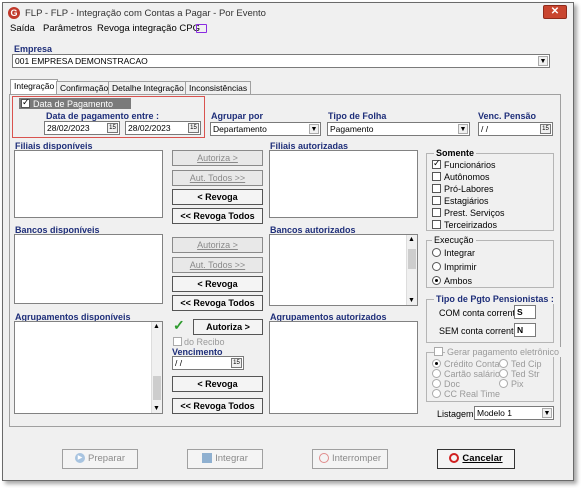 This screenshot has width=581, height=488. What do you see at coordinates (217, 406) in the screenshot?
I see `agrupamentos-revoga-todos-button: << Revoga Todos` at bounding box center [217, 406].